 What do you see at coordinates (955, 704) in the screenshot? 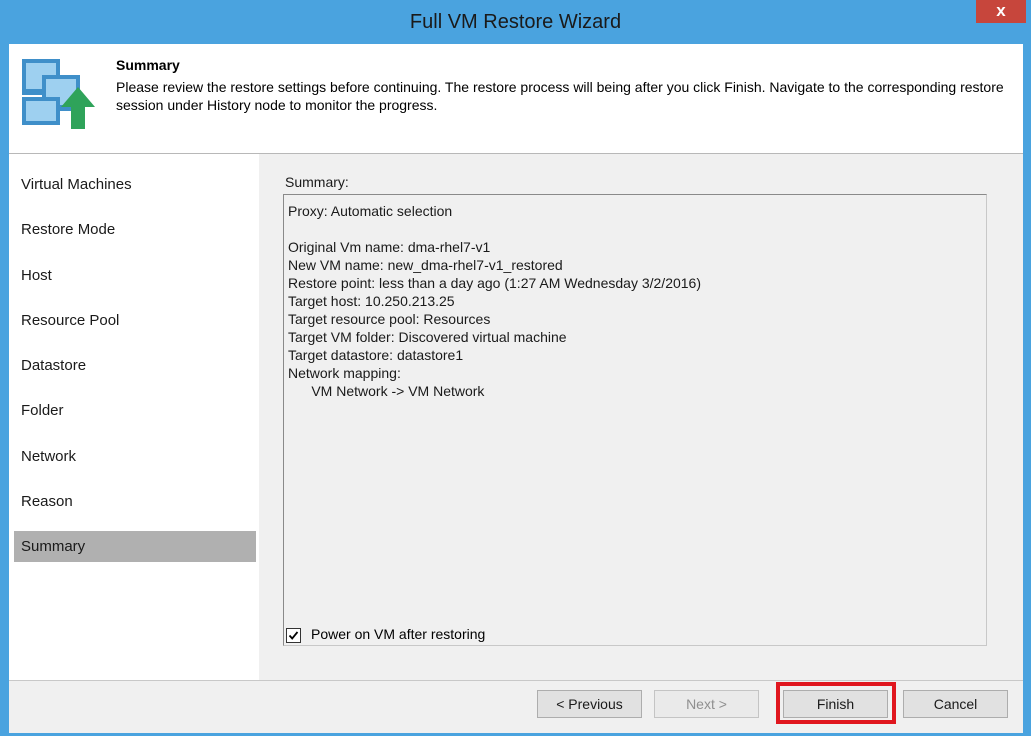
I see `cancel-button: Cancel` at bounding box center [955, 704].